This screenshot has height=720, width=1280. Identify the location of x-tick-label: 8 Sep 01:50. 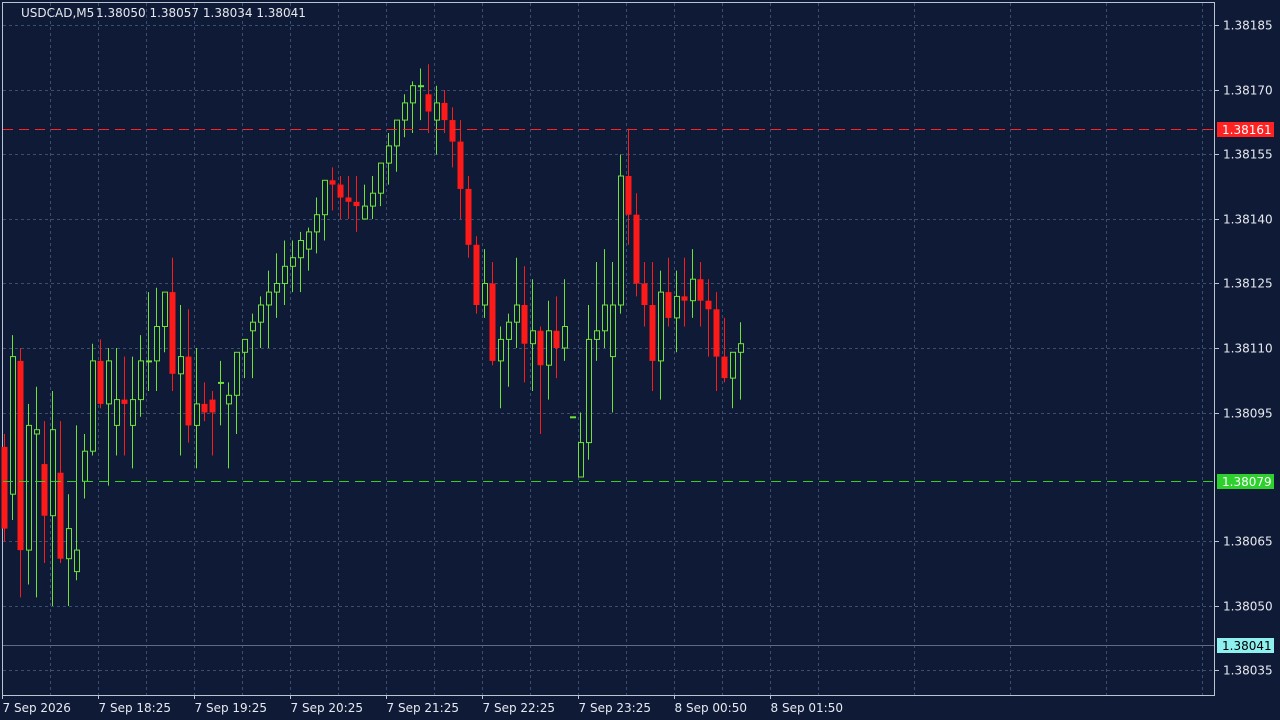
(807, 708).